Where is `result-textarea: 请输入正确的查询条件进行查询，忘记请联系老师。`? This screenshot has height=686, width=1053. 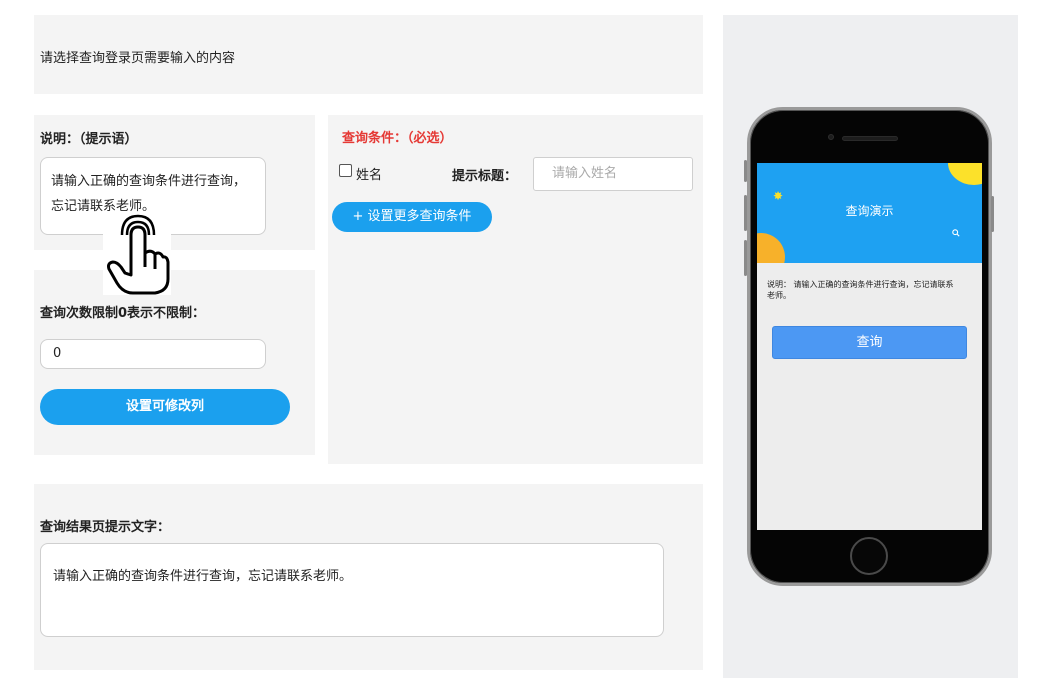 result-textarea: 请输入正确的查询条件进行查询，忘记请联系老师。 is located at coordinates (352, 590).